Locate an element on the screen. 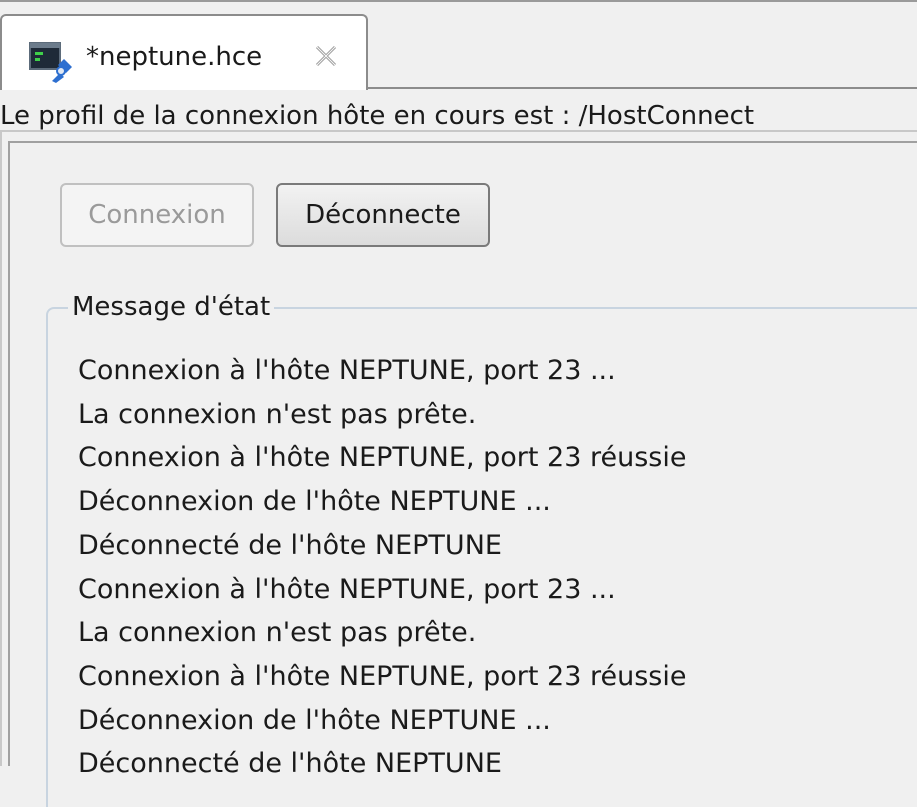 Image resolution: width=917 pixels, height=807 pixels. connect-button: Connexion is located at coordinates (157, 215).